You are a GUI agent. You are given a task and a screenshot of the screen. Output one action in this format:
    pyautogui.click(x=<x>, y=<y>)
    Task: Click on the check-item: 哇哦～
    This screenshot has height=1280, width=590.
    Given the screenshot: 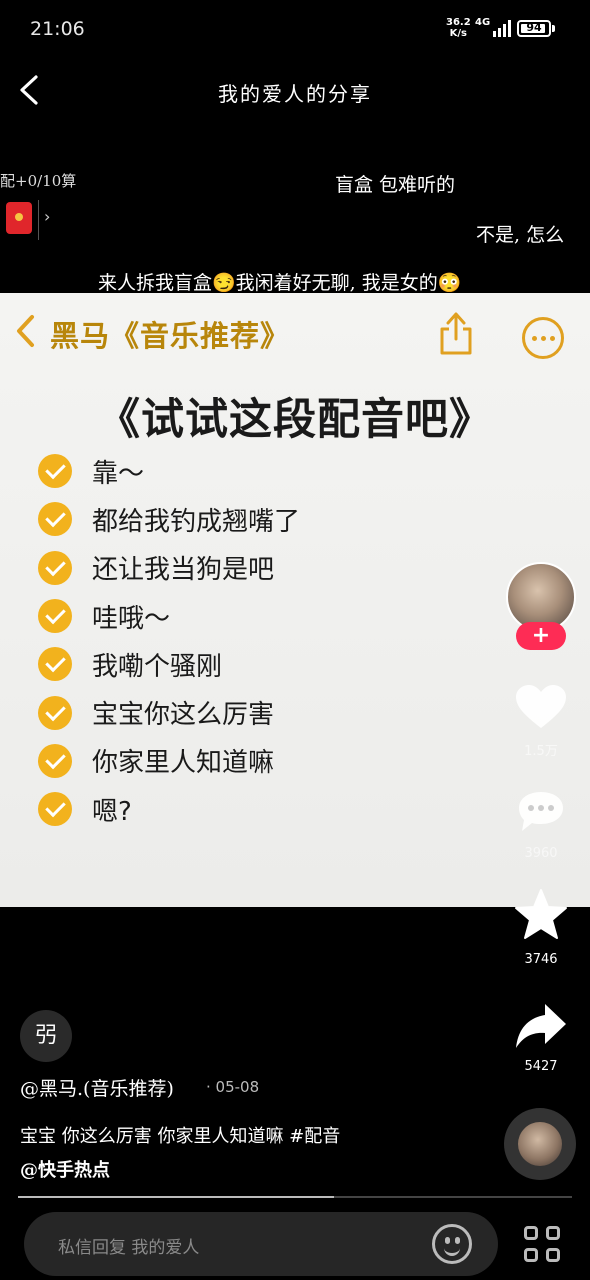 What is the action you would take?
    pyautogui.click(x=169, y=616)
    